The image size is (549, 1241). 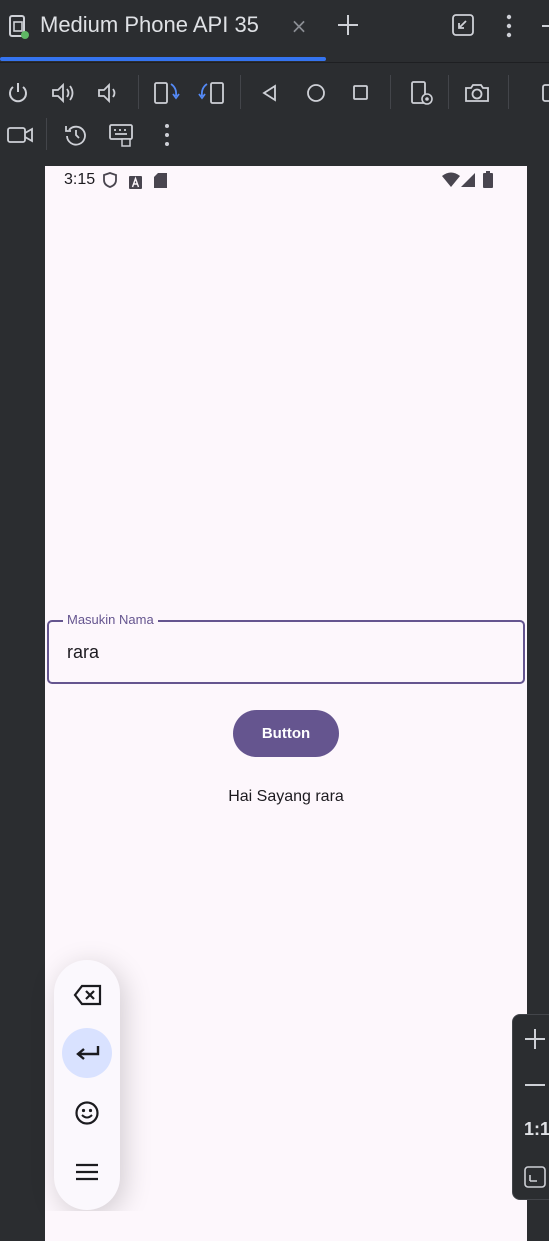 I want to click on name-input-label: Masukin Nama, so click(x=110, y=619).